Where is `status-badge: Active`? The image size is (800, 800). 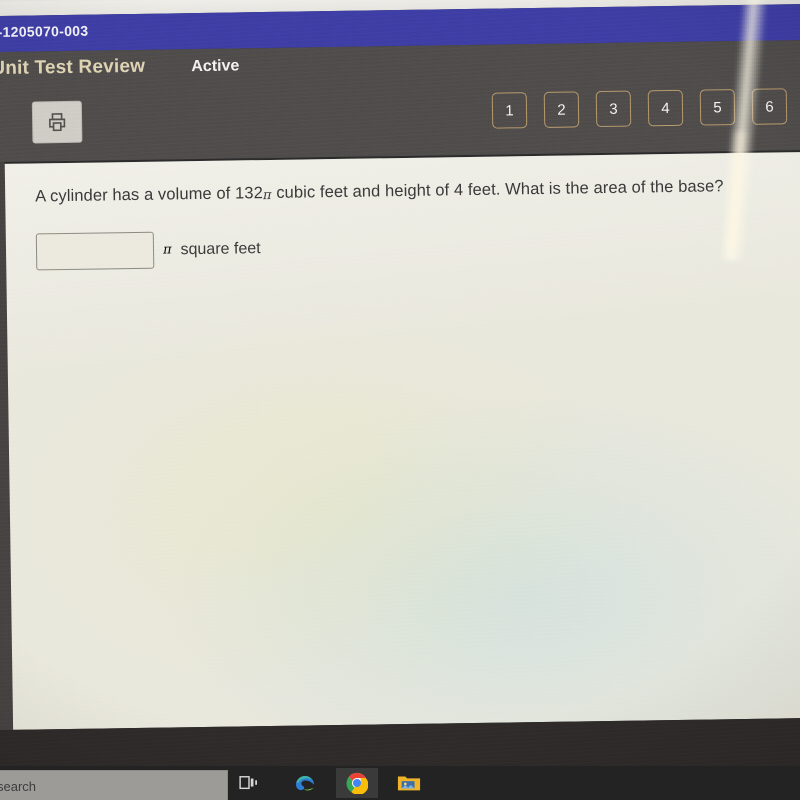
status-badge: Active is located at coordinates (215, 66).